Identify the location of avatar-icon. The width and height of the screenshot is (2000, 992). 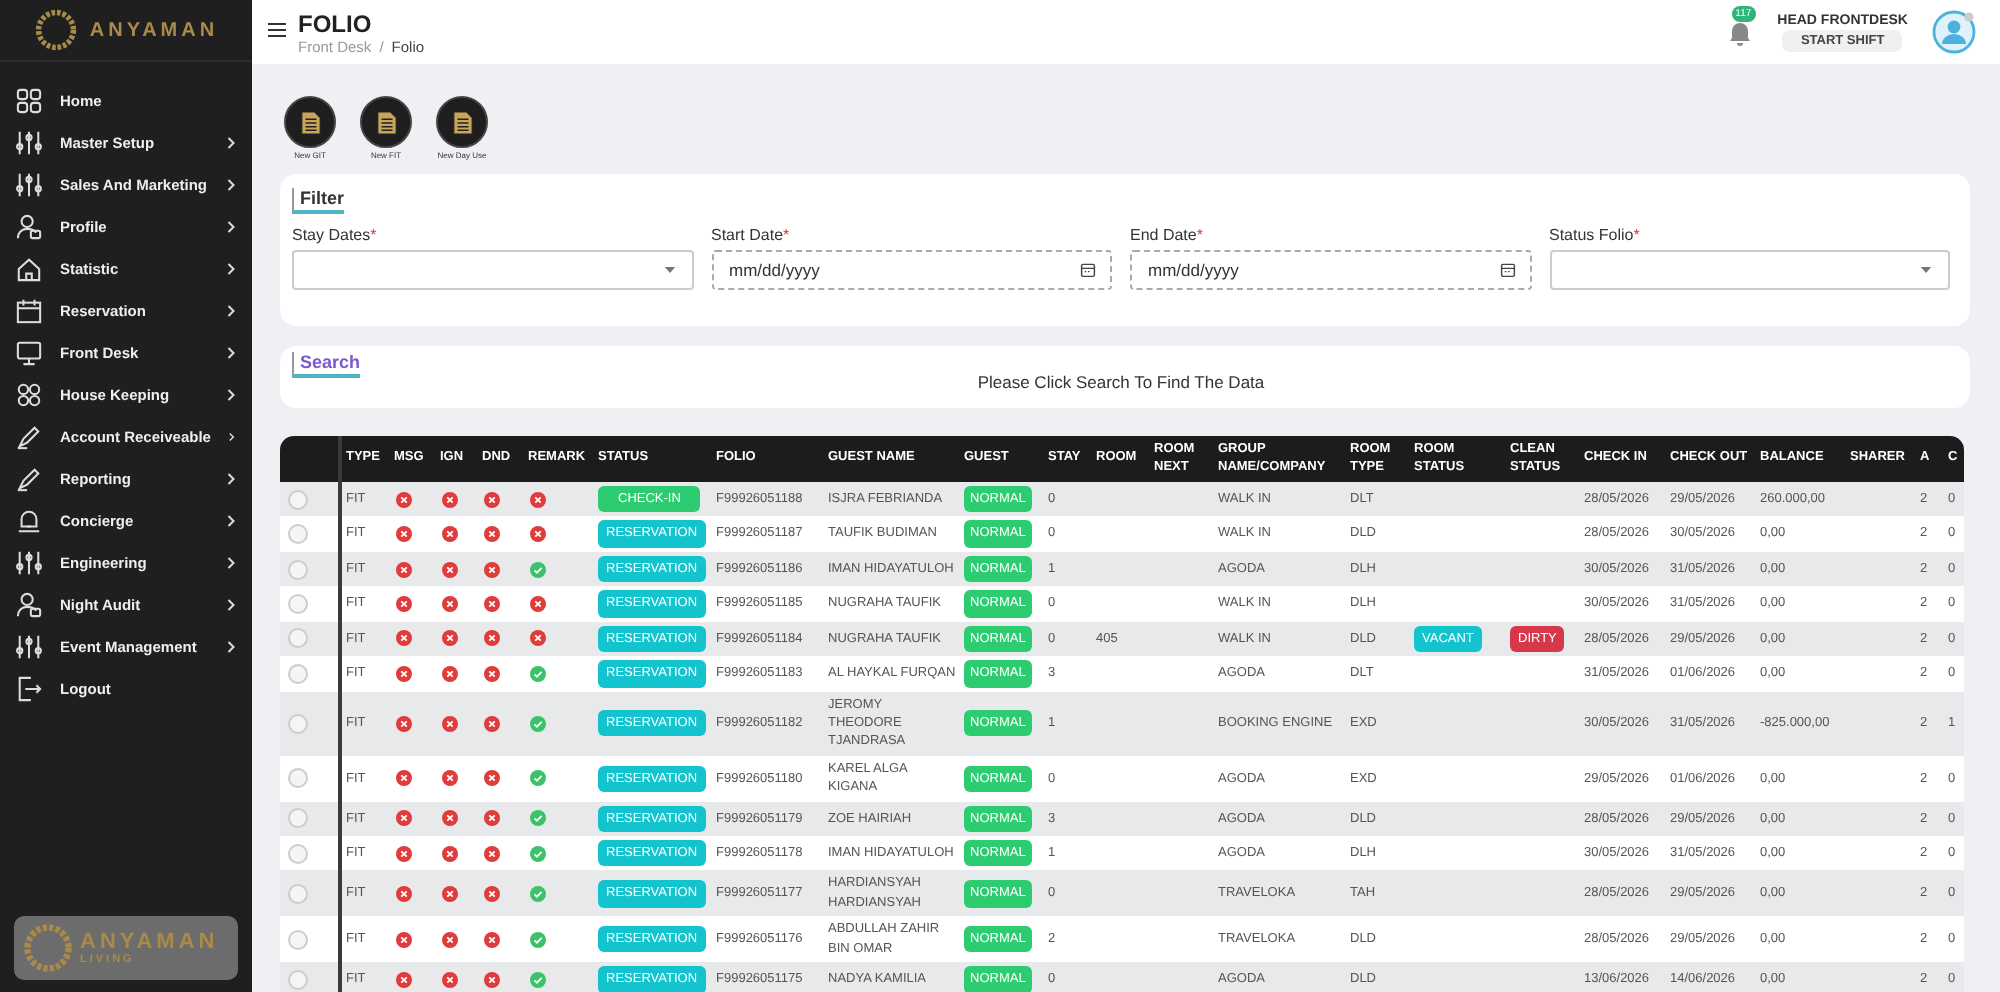
(1954, 32).